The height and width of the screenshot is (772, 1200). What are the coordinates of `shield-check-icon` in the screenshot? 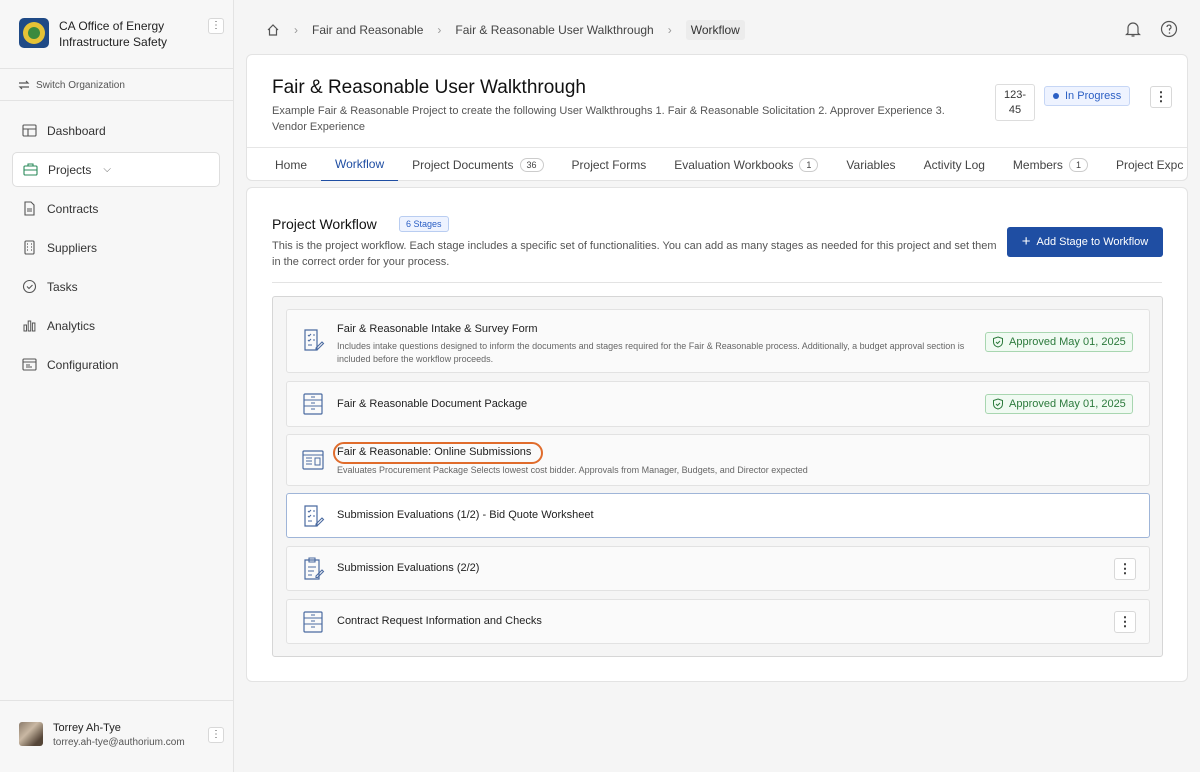 It's located at (998, 342).